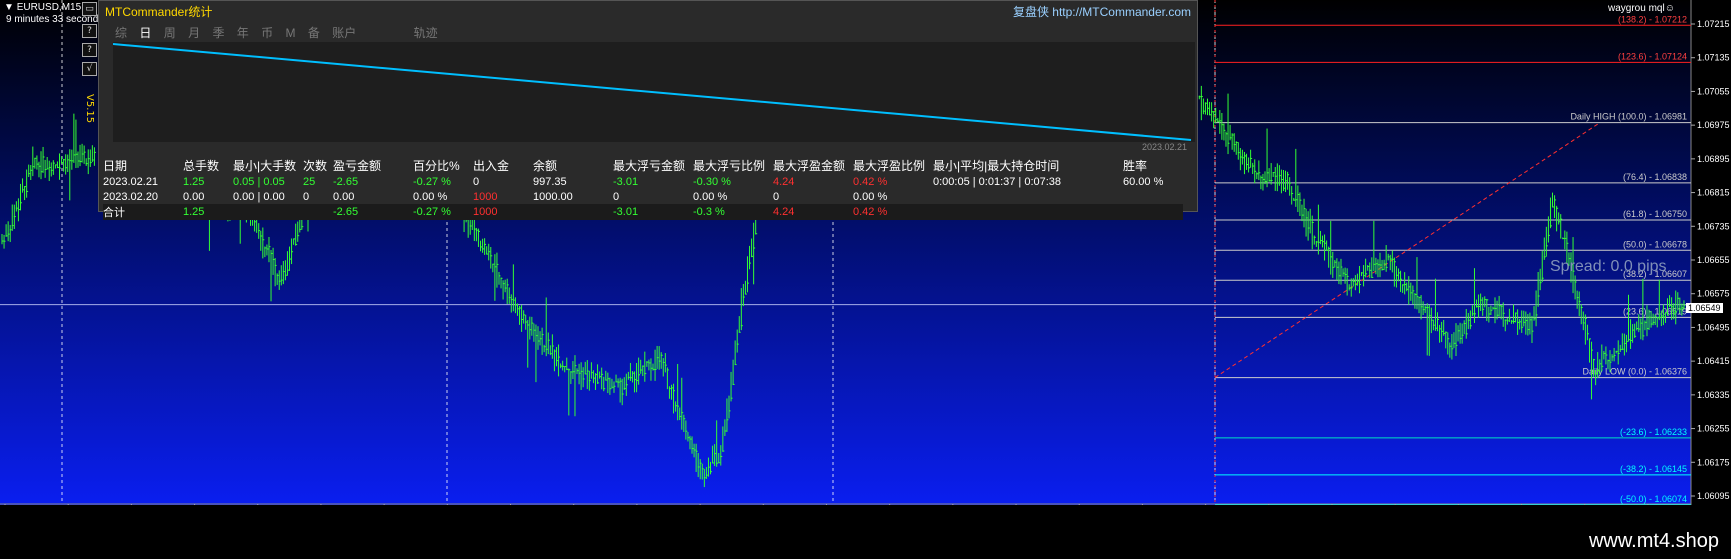  What do you see at coordinates (89, 69) in the screenshot?
I see `check-button: √` at bounding box center [89, 69].